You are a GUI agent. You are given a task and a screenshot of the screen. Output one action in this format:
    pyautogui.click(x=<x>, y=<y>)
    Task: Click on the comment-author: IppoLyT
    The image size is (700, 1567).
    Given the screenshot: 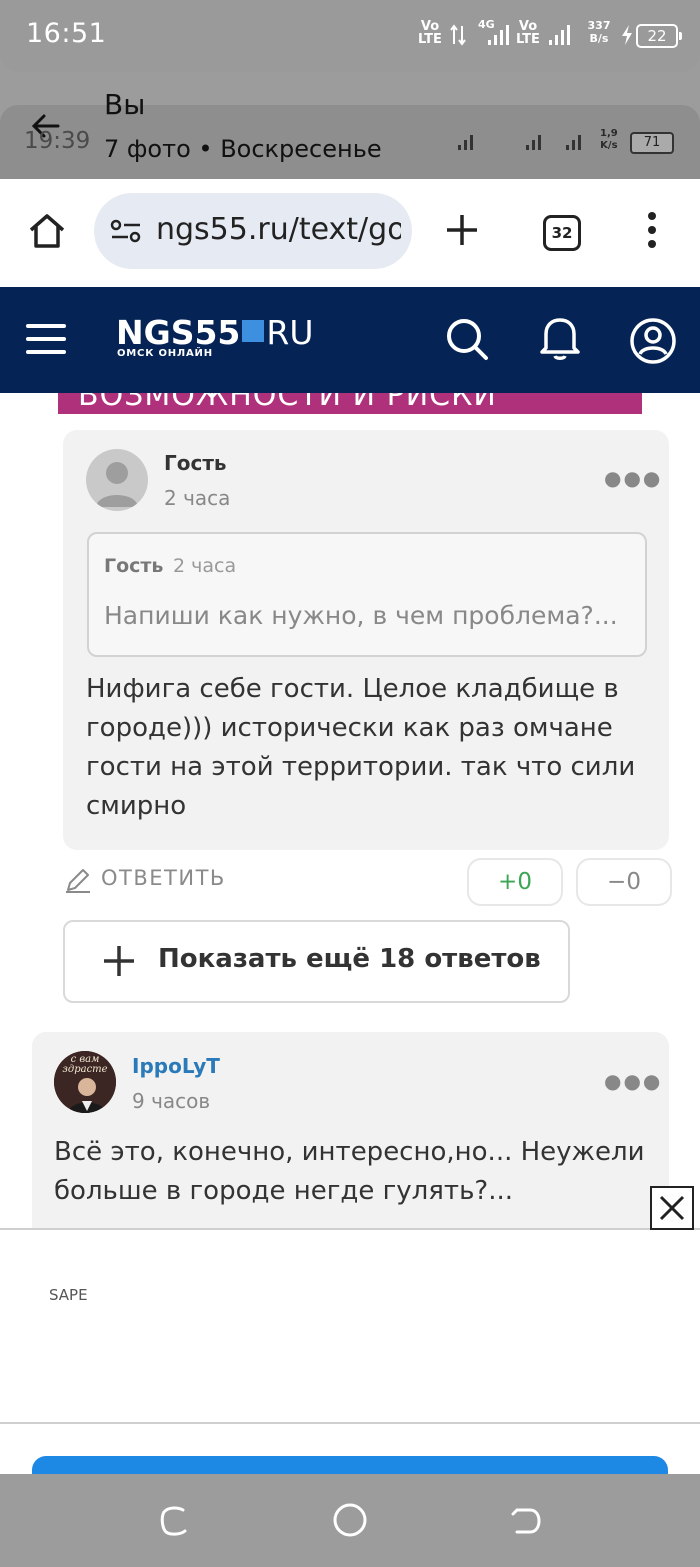 What is the action you would take?
    pyautogui.click(x=176, y=1066)
    